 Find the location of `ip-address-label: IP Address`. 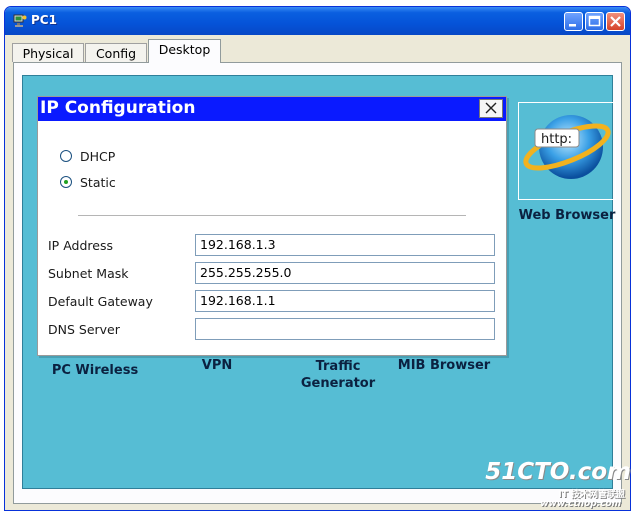

ip-address-label: IP Address is located at coordinates (80, 245).